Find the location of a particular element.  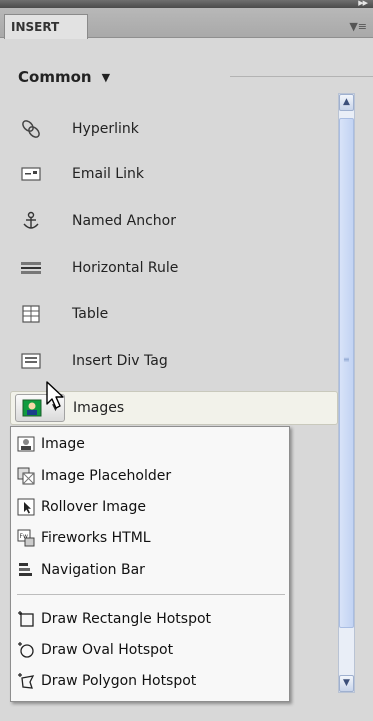

panel-tab-bar: INSERT ▼≡ is located at coordinates (186, 23).